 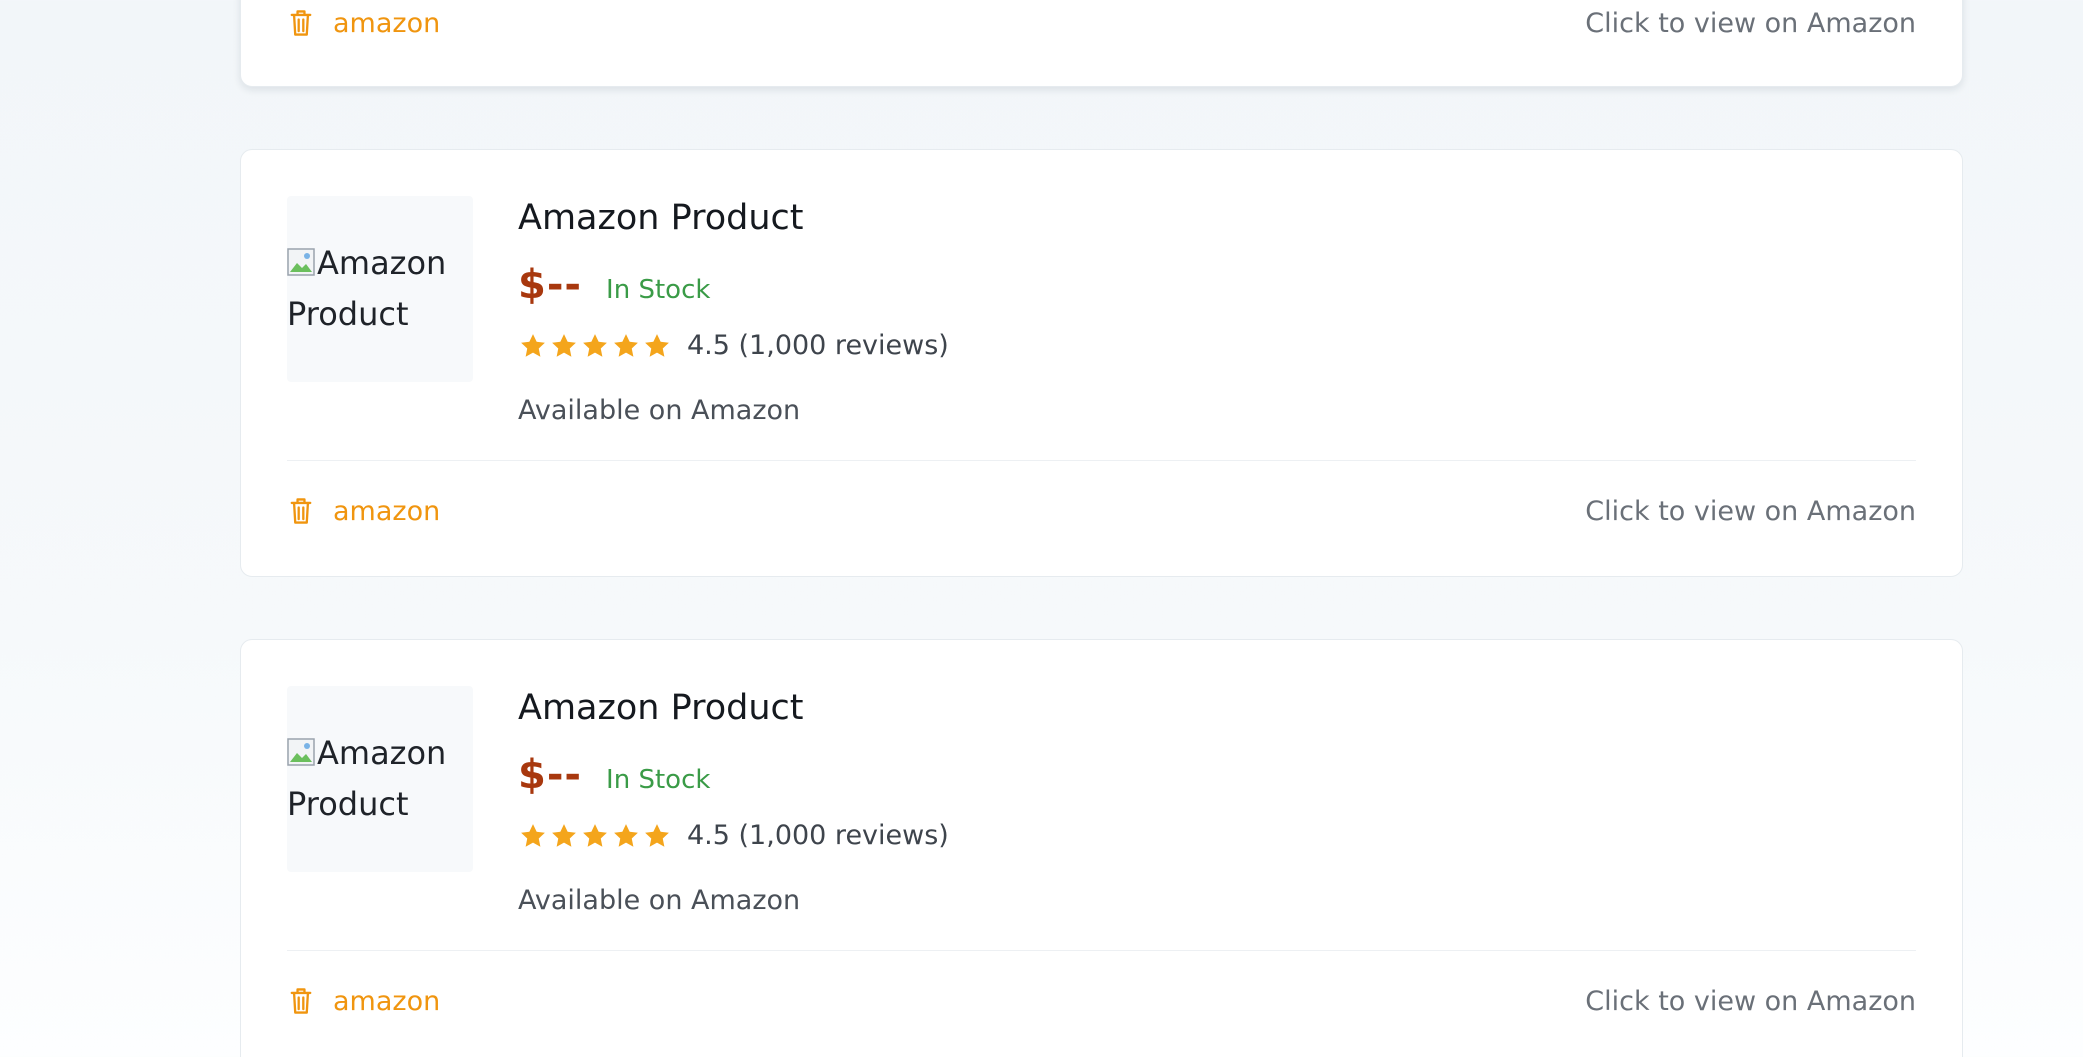 I want to click on product-card: amazon Click to view on Amazon, so click(x=1101, y=43).